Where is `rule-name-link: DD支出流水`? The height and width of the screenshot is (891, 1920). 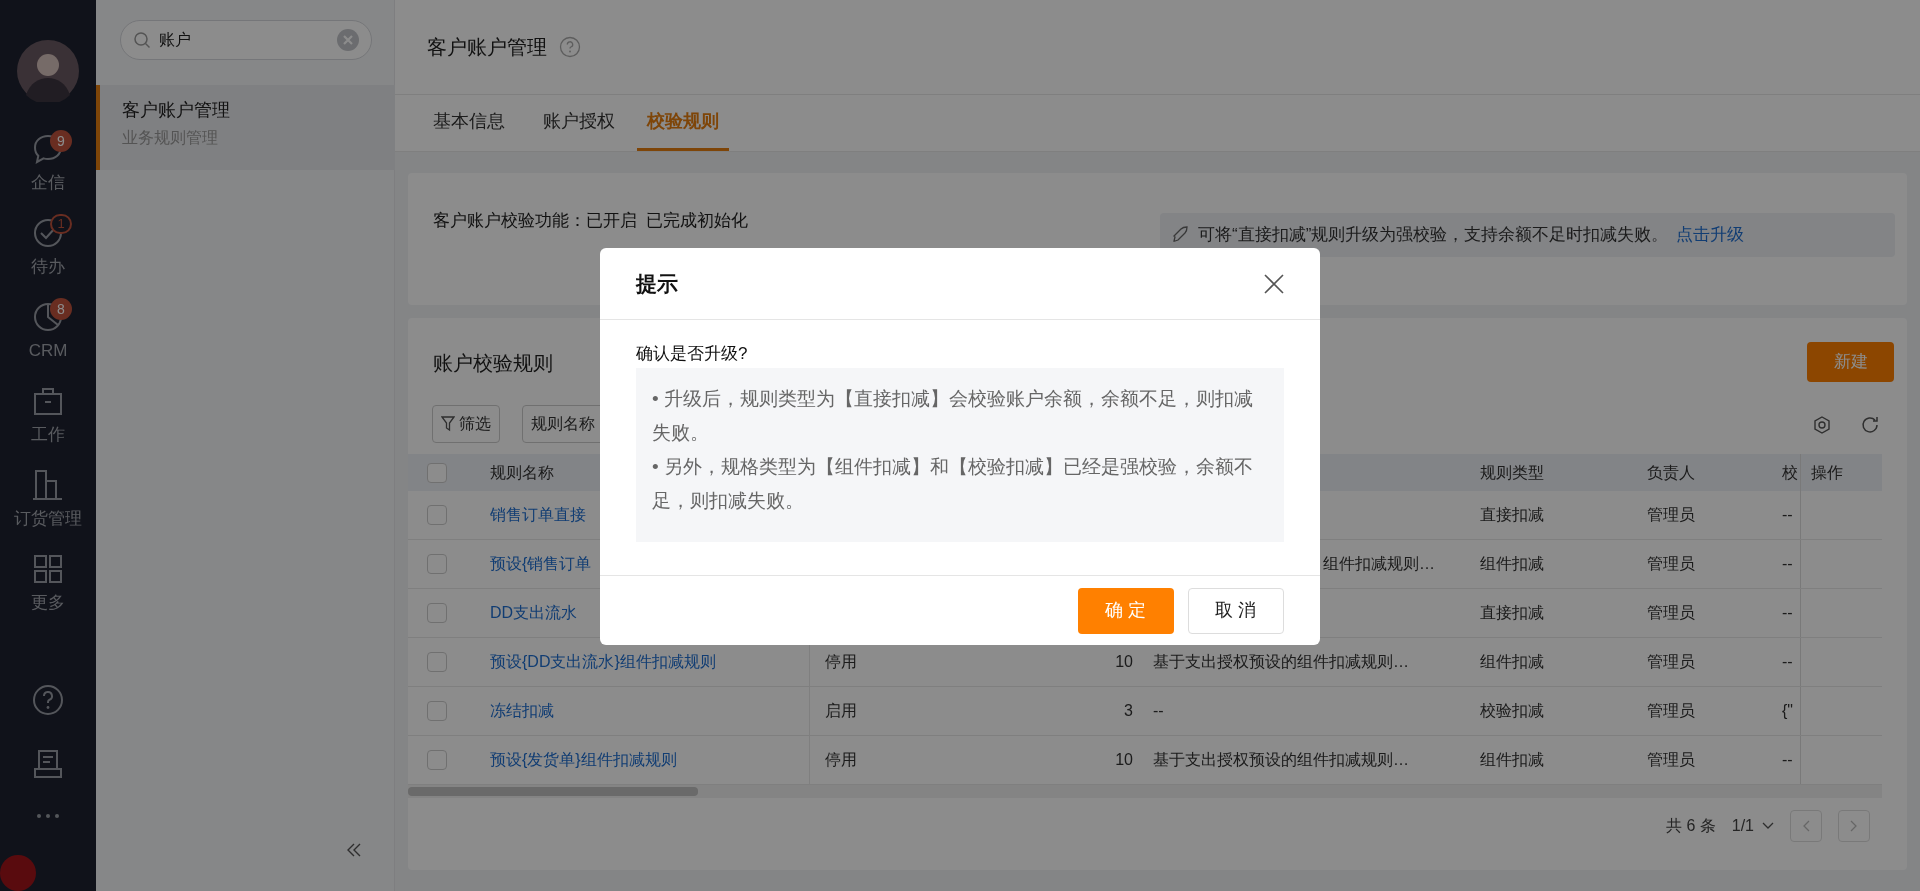
rule-name-link: DD支出流水 is located at coordinates (534, 613).